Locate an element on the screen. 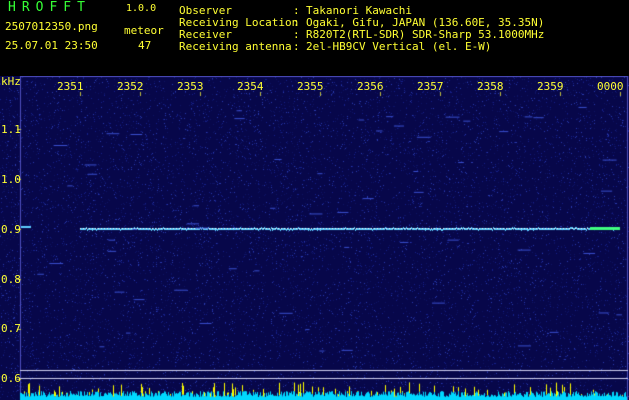 Image resolution: width=629 pixels, height=400 pixels. time-tick-label: 2352 is located at coordinates (130, 86).